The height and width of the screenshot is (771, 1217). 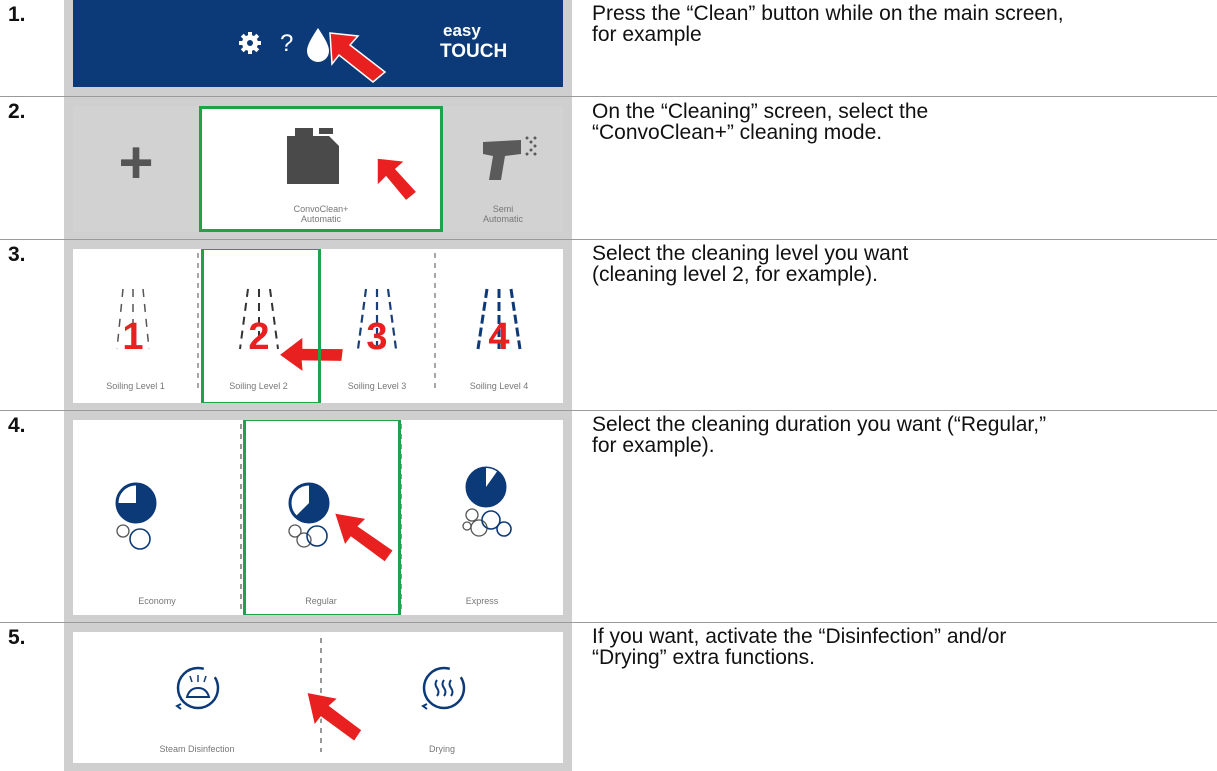 What do you see at coordinates (197, 688) in the screenshot?
I see `steam-disinfection-icon` at bounding box center [197, 688].